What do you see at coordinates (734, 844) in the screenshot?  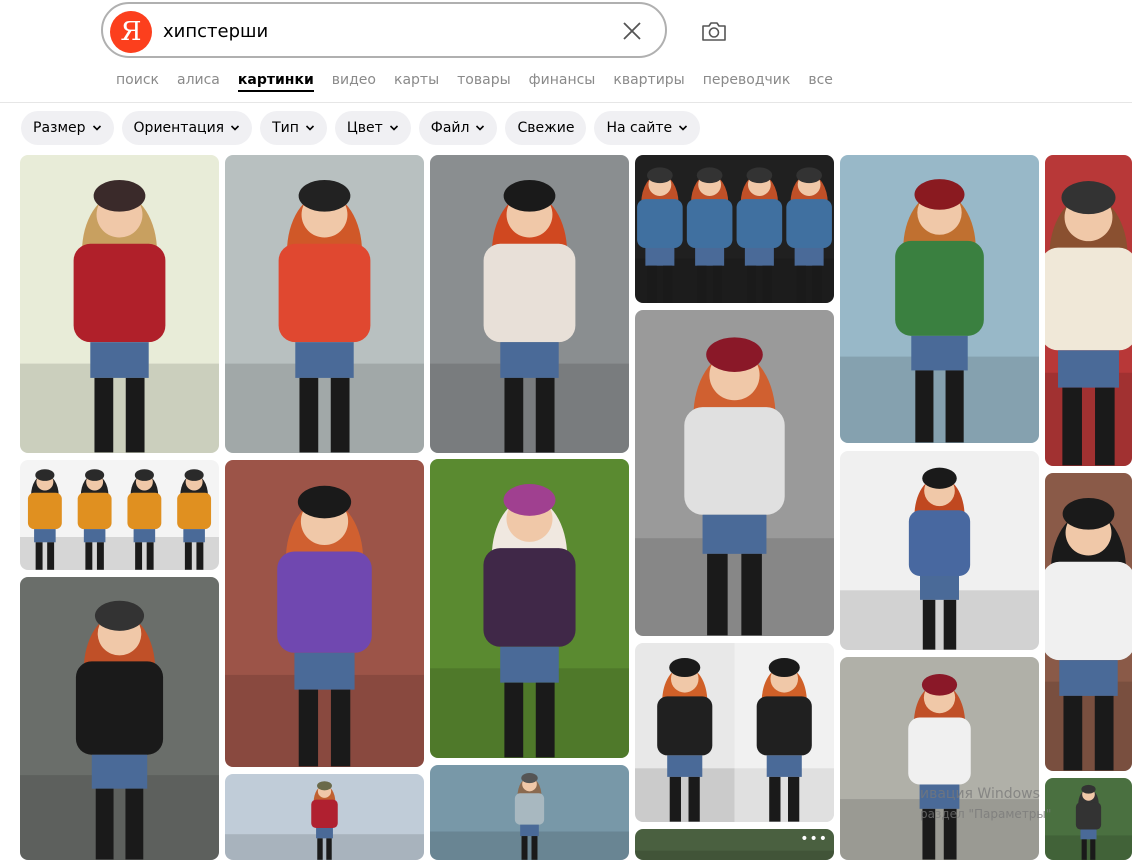 I see `image-result-12: •••` at bounding box center [734, 844].